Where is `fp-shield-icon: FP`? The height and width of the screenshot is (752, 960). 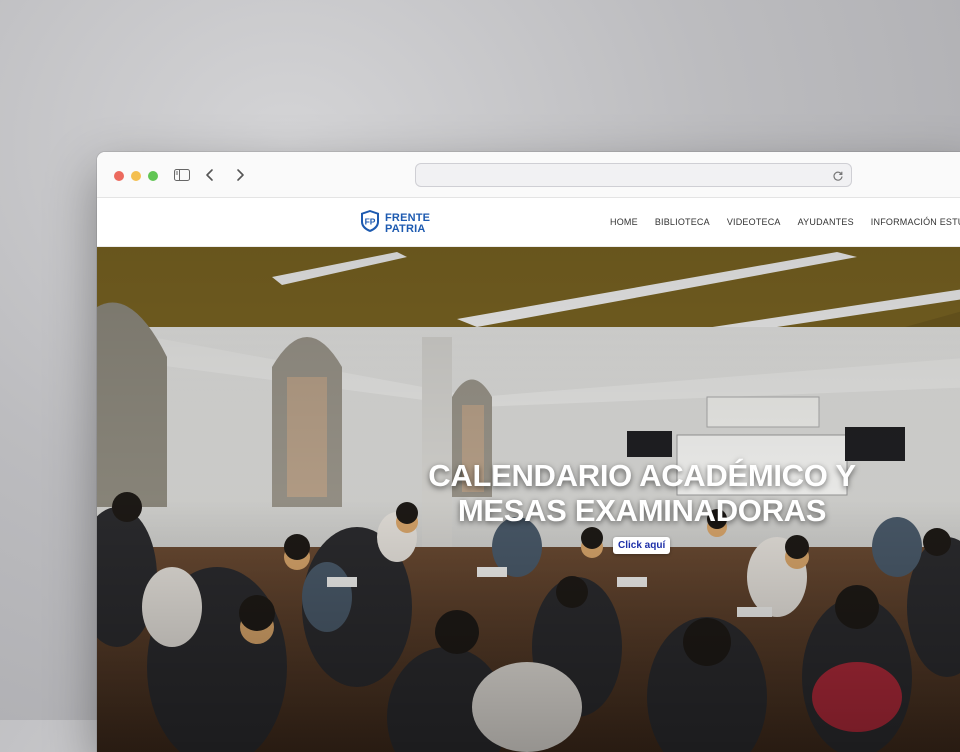
fp-shield-icon: FP is located at coordinates (370, 223).